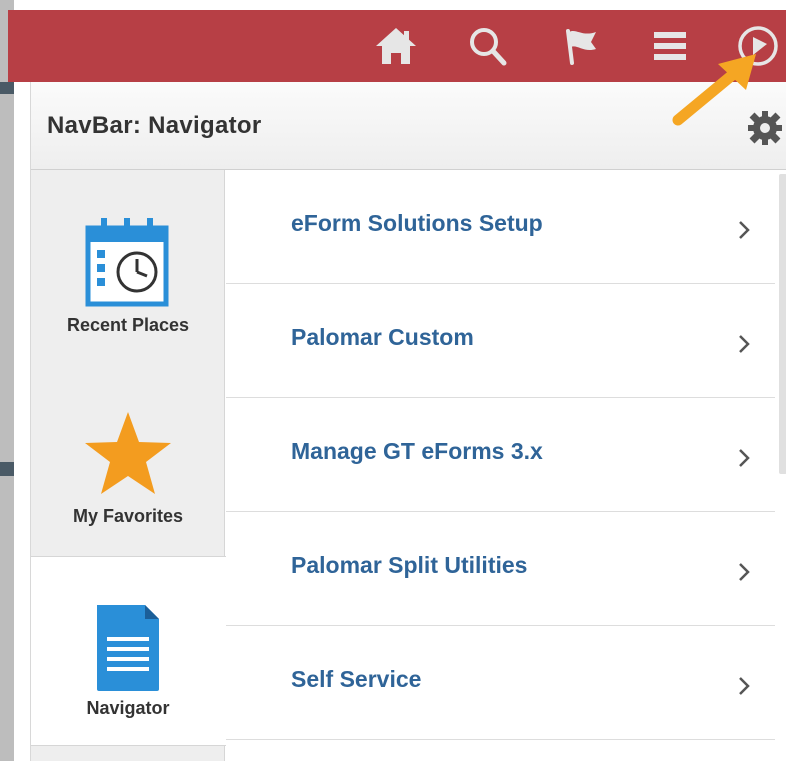  I want to click on list-item: eForm Solutions Setup, so click(500, 227).